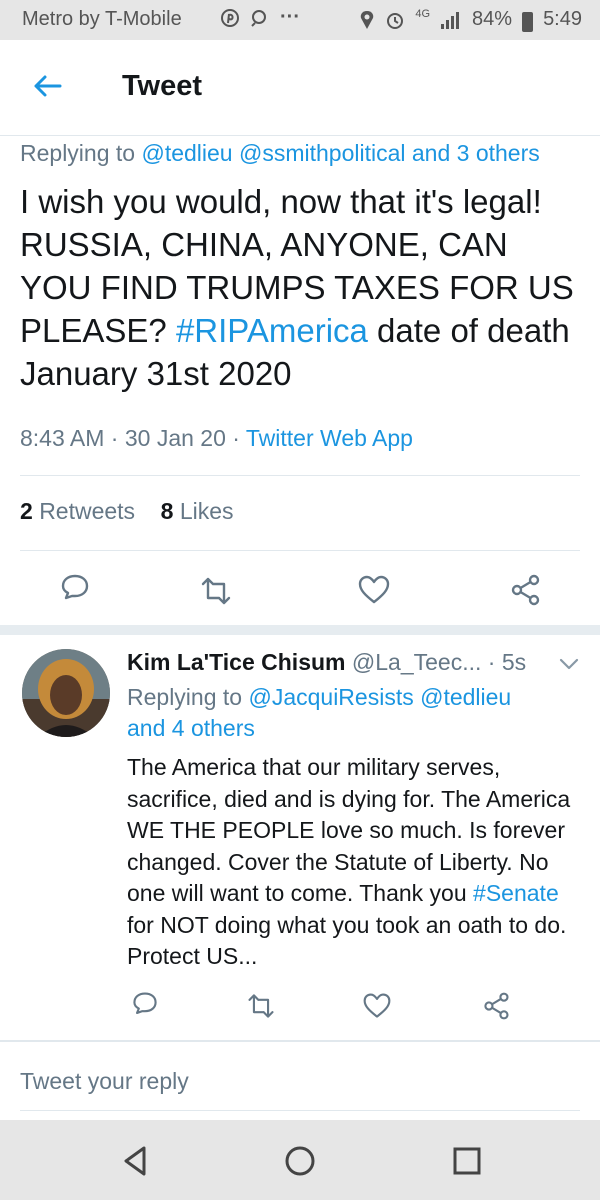  What do you see at coordinates (290, 17) in the screenshot?
I see `more-dots-icon: ···` at bounding box center [290, 17].